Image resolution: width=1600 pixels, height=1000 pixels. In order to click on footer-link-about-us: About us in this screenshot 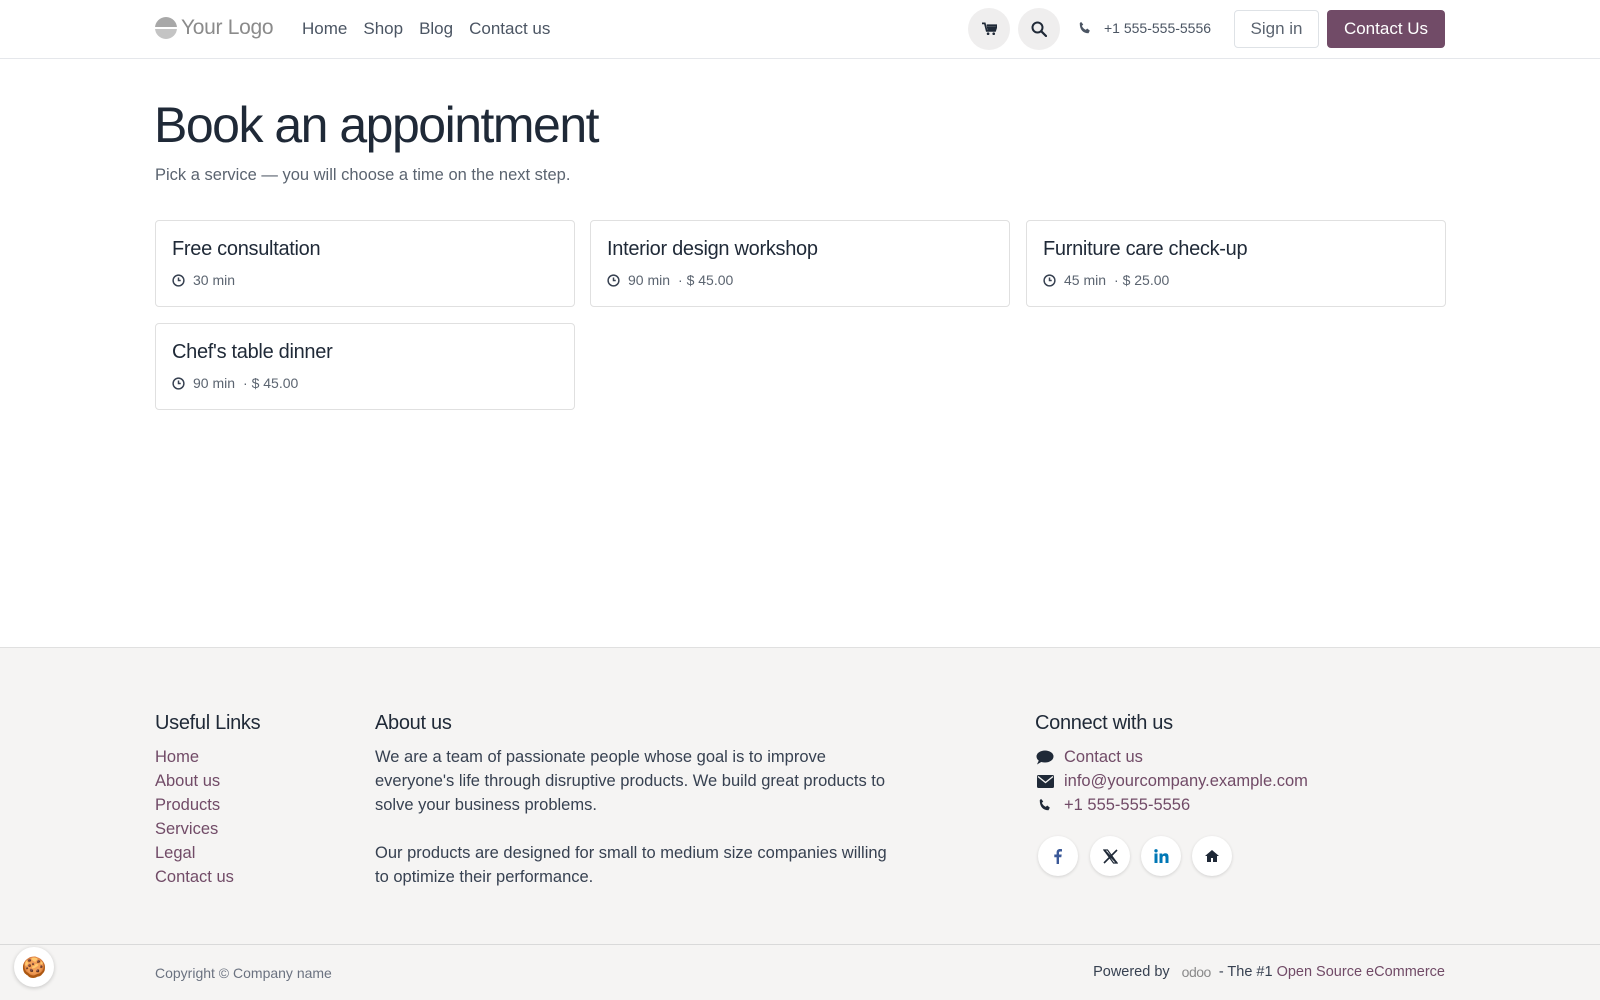, I will do `click(194, 781)`.